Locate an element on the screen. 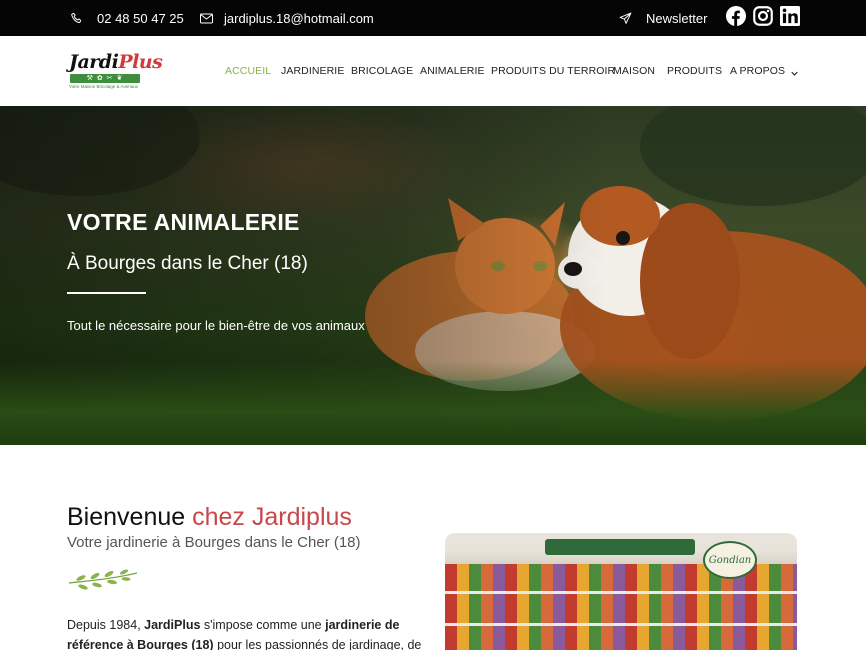 This screenshot has height=650, width=866. hero-grass is located at coordinates (433, 403).